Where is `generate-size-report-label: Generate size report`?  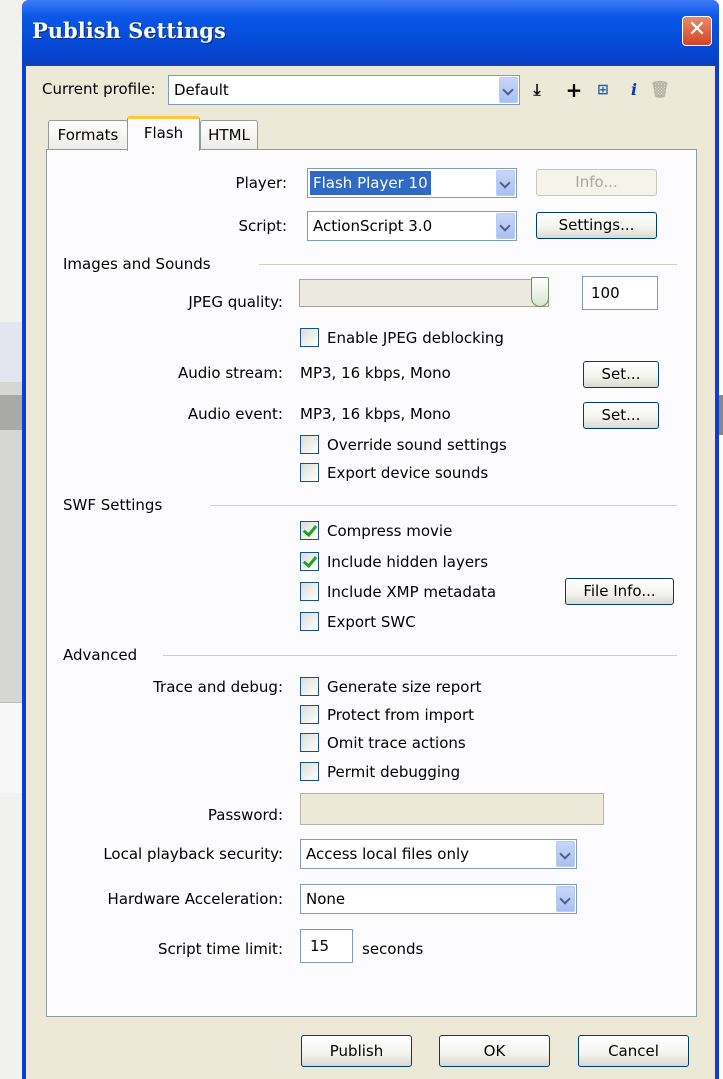
generate-size-report-label: Generate size report is located at coordinates (404, 687).